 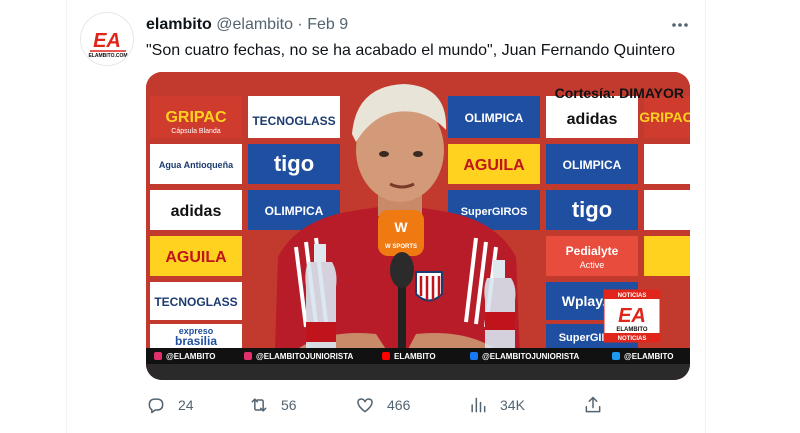 I want to click on like-count: 466, so click(x=399, y=405).